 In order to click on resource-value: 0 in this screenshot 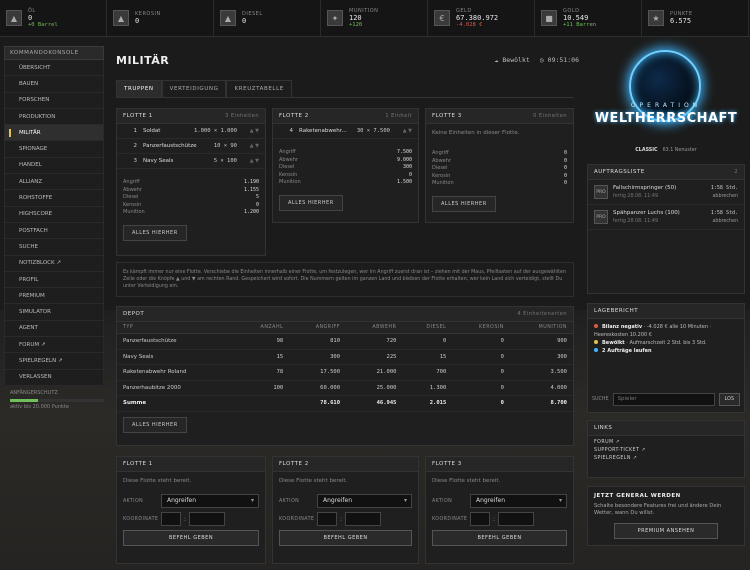, I will do `click(137, 21)`.